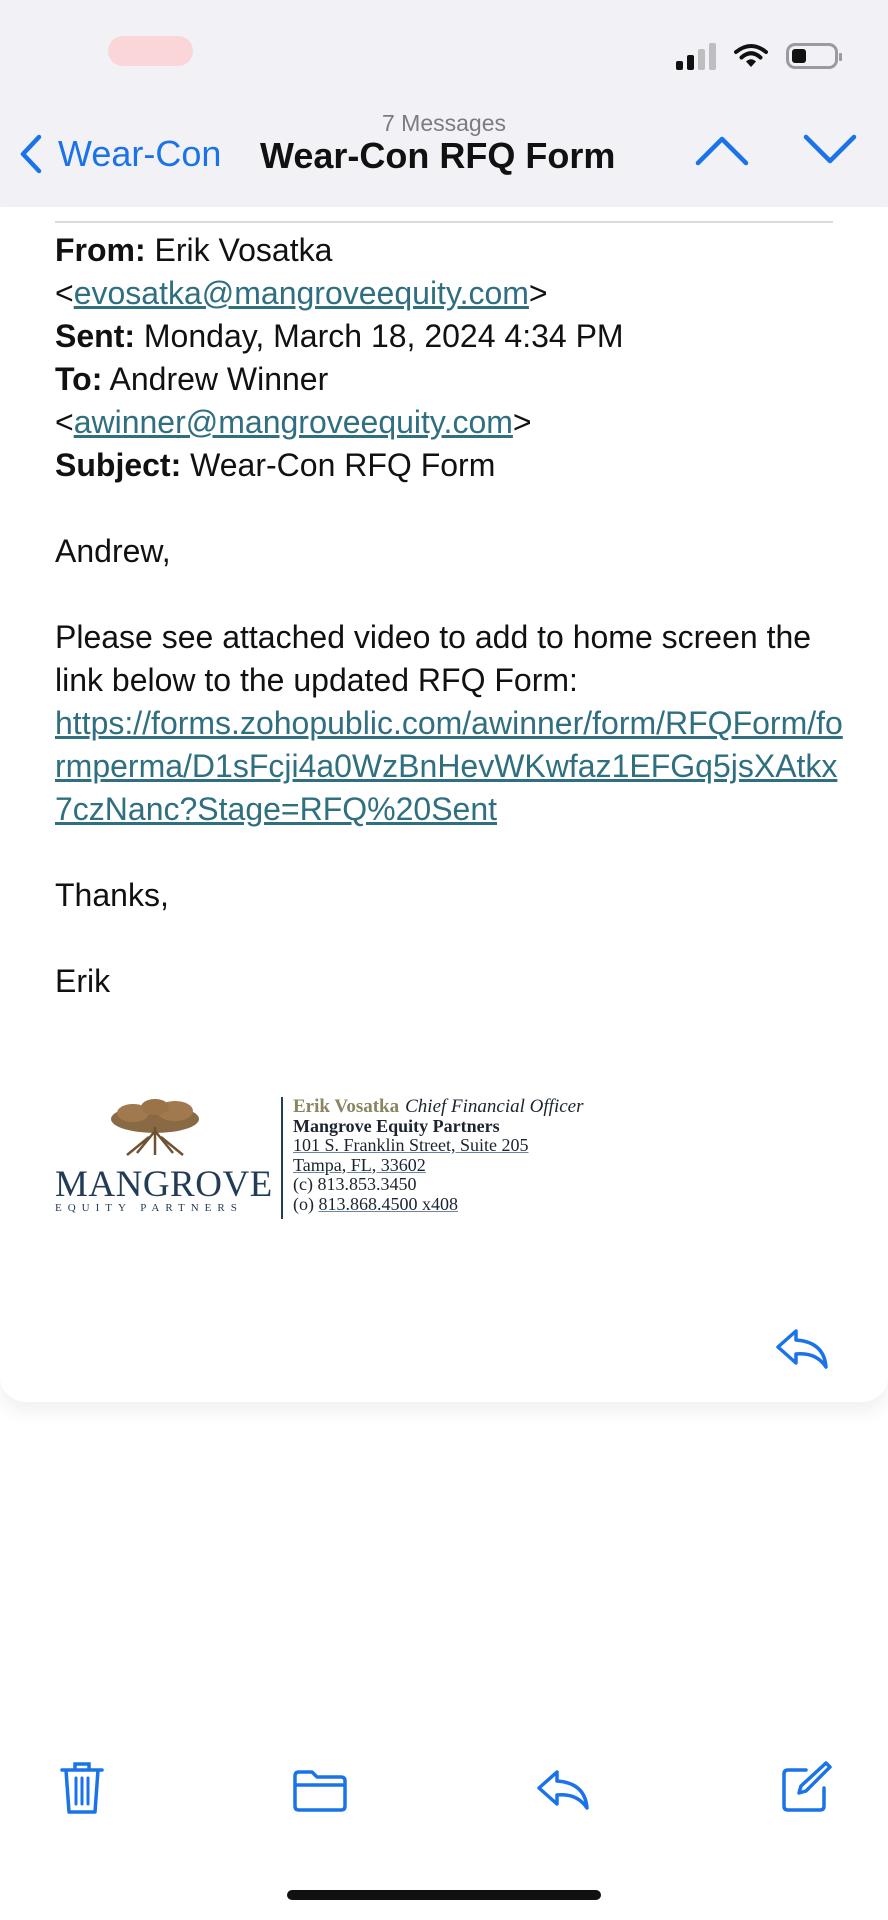 Image resolution: width=888 pixels, height=1920 pixels. I want to click on chevron-left-icon, so click(31, 154).